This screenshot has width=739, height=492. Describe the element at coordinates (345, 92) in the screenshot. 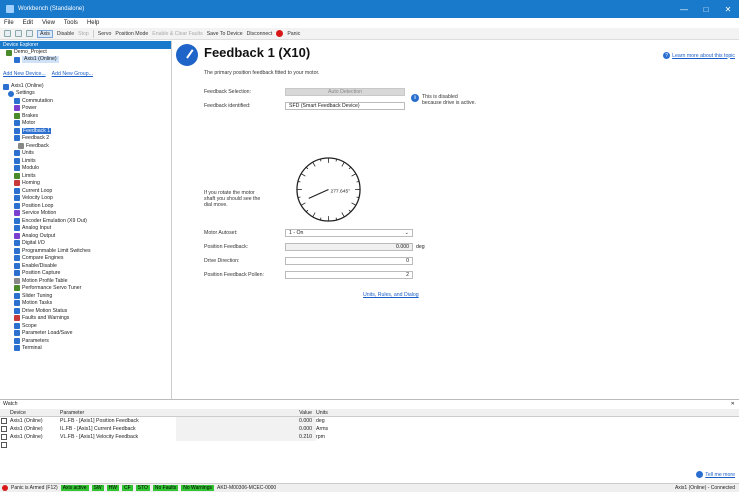

I see `feedback-selection-field: Auto Detection` at that location.